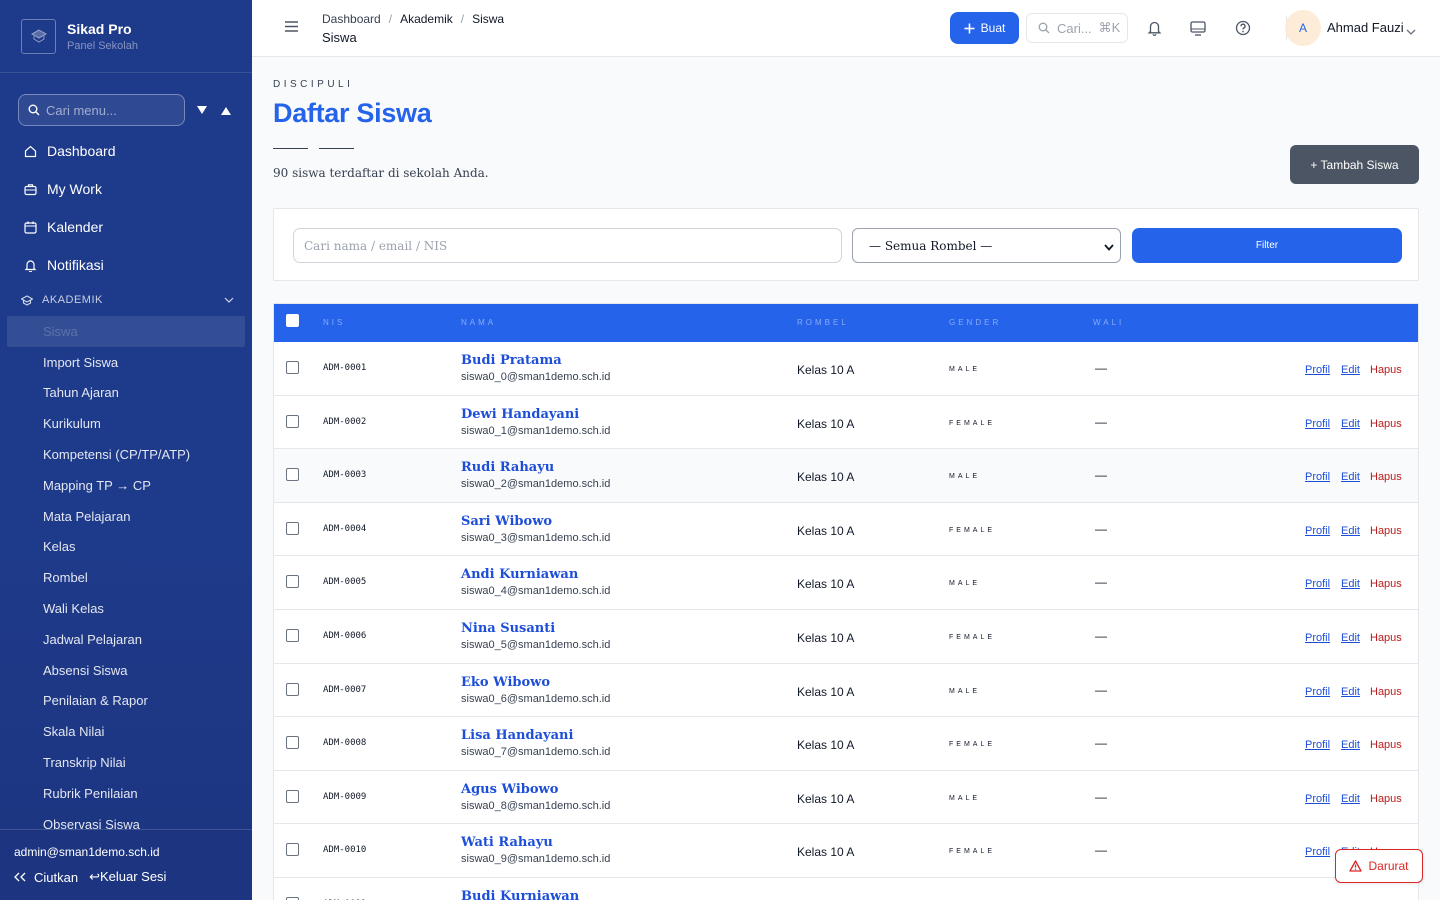 Image resolution: width=1440 pixels, height=900 pixels. Describe the element at coordinates (519, 574) in the screenshot. I see `student-name-link: Andi Kurniawan` at that location.